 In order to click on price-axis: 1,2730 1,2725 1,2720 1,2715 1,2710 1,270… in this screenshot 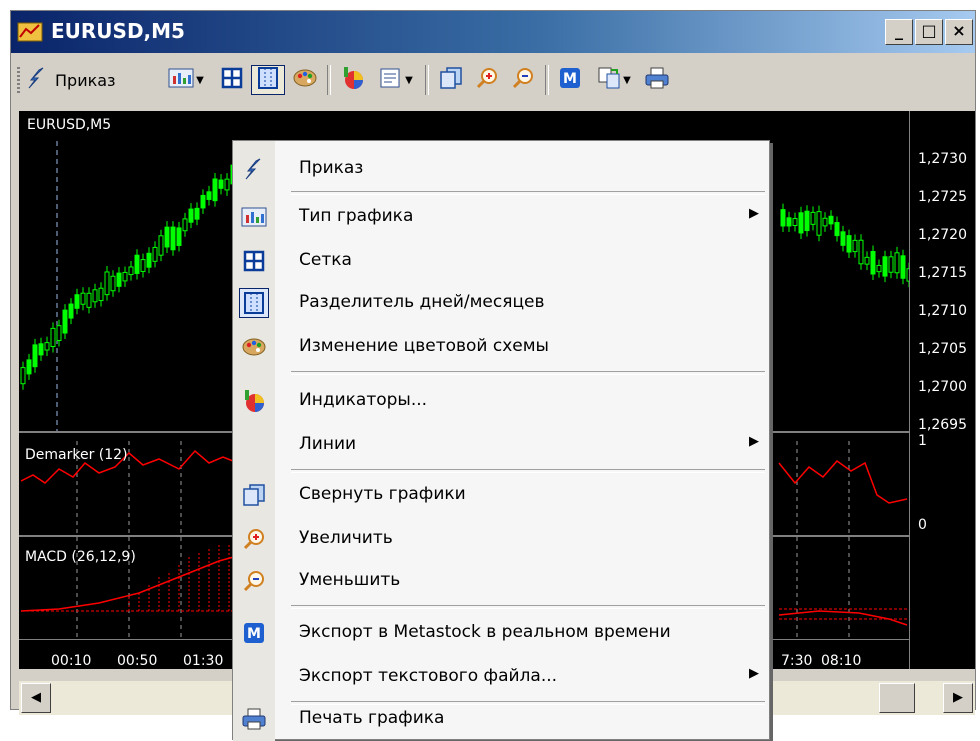, I will do `click(942, 390)`.